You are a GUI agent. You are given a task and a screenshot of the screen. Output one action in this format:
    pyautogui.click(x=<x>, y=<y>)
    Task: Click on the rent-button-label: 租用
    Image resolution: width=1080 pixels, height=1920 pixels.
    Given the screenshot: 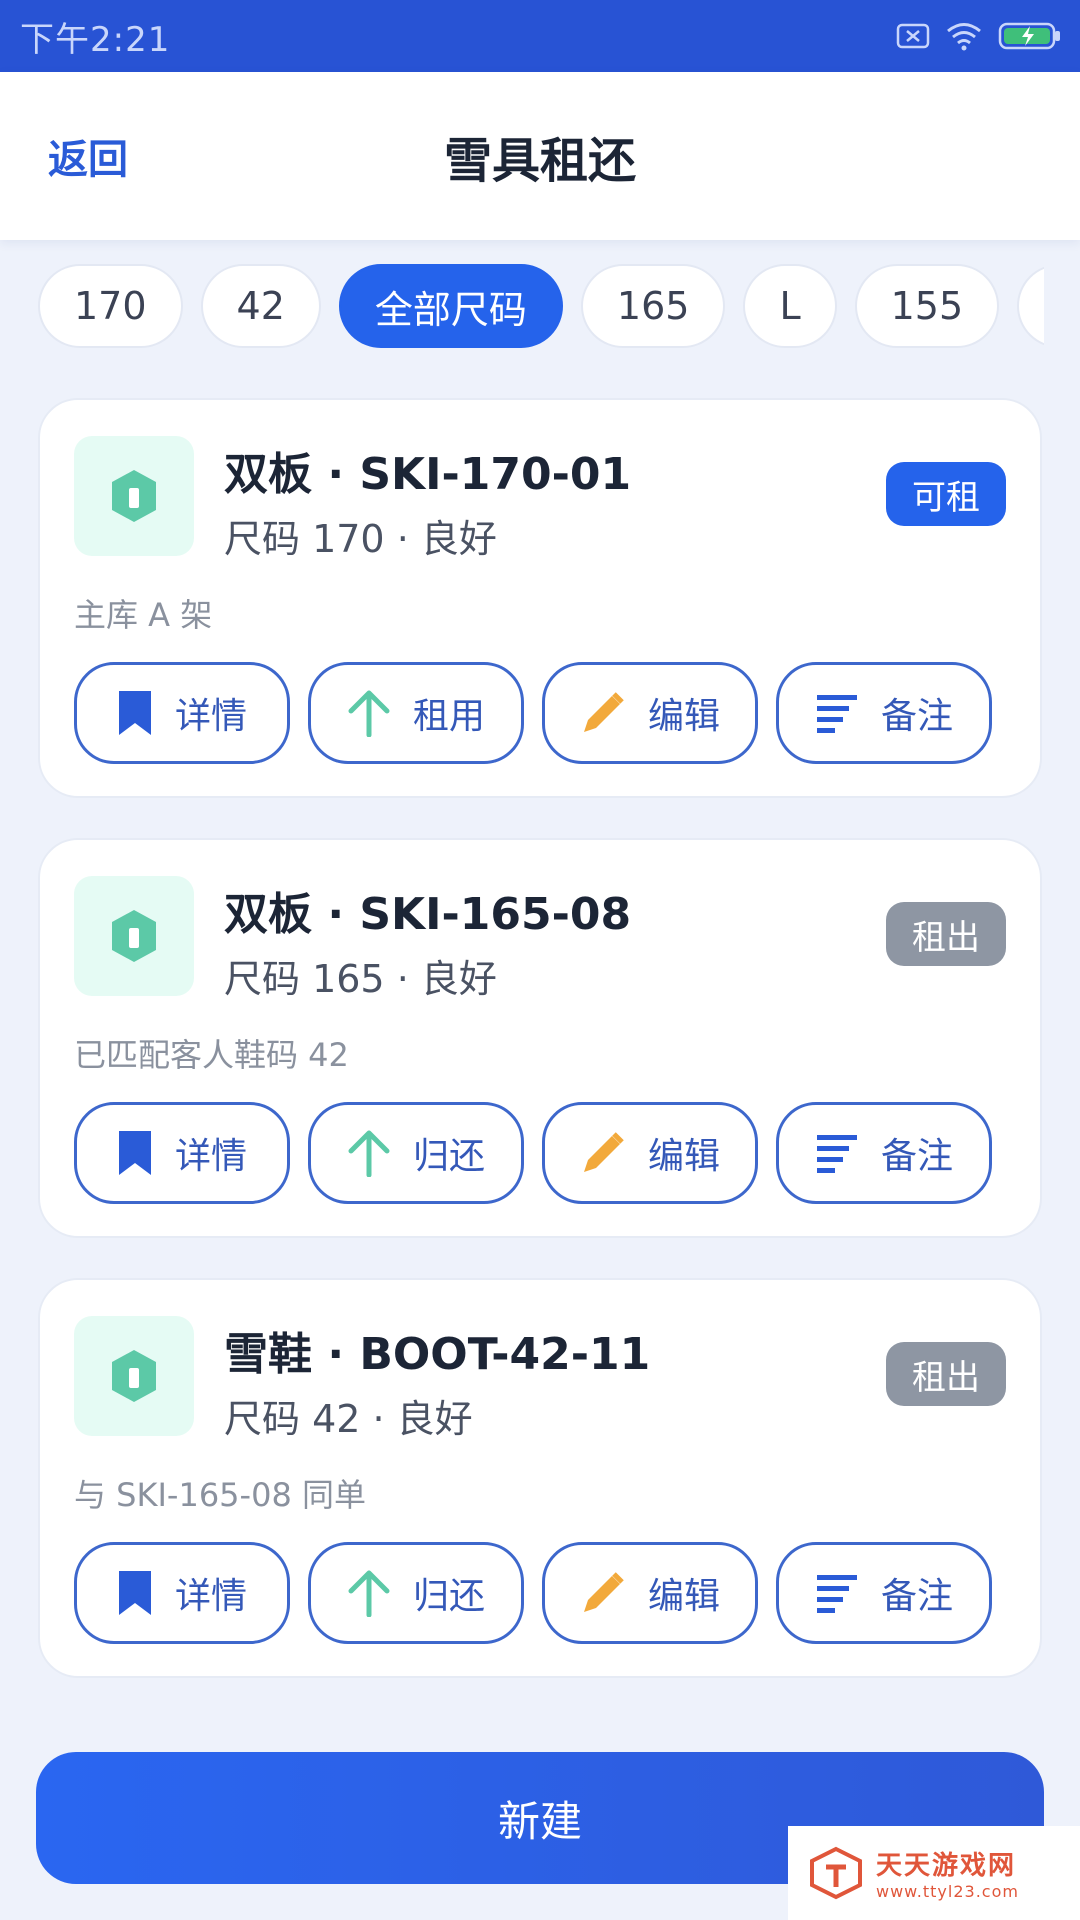 What is the action you would take?
    pyautogui.click(x=448, y=716)
    